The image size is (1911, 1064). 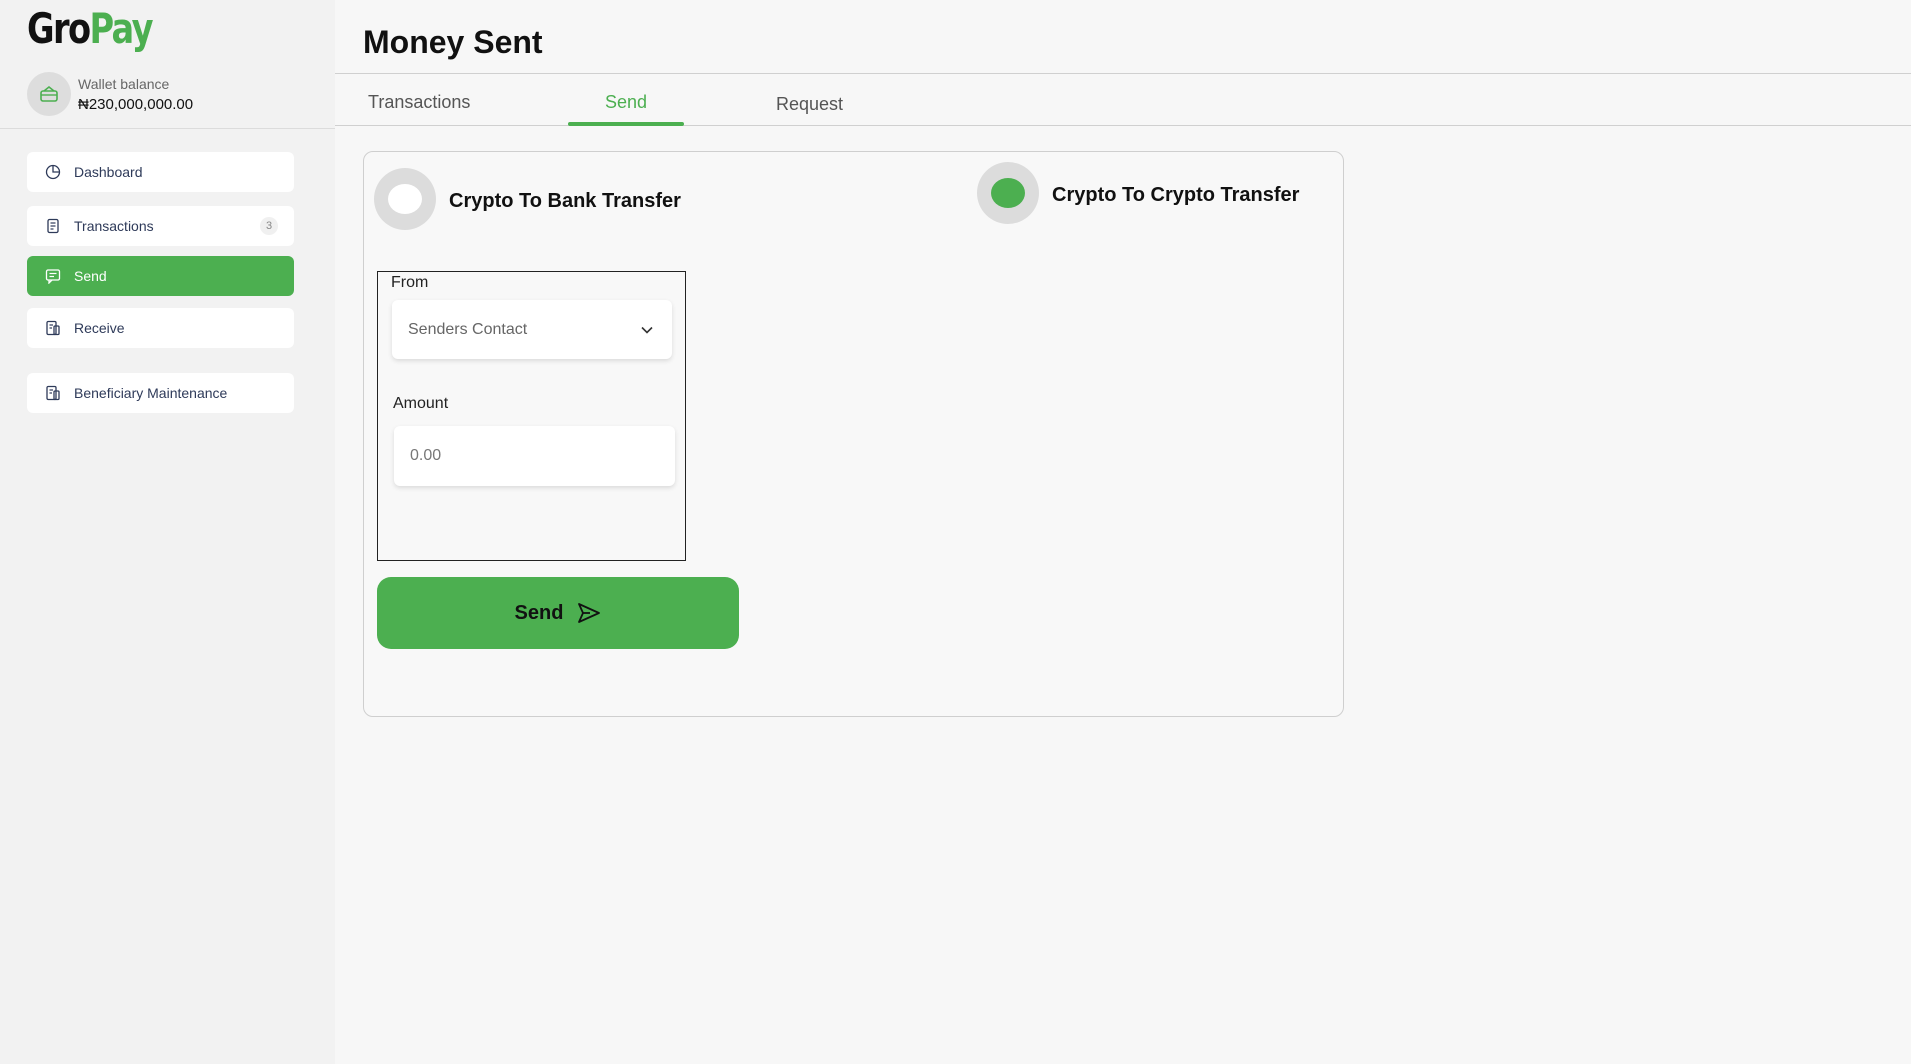 I want to click on transfer-form: From Senders Contact Amount 0.00, so click(x=531, y=416).